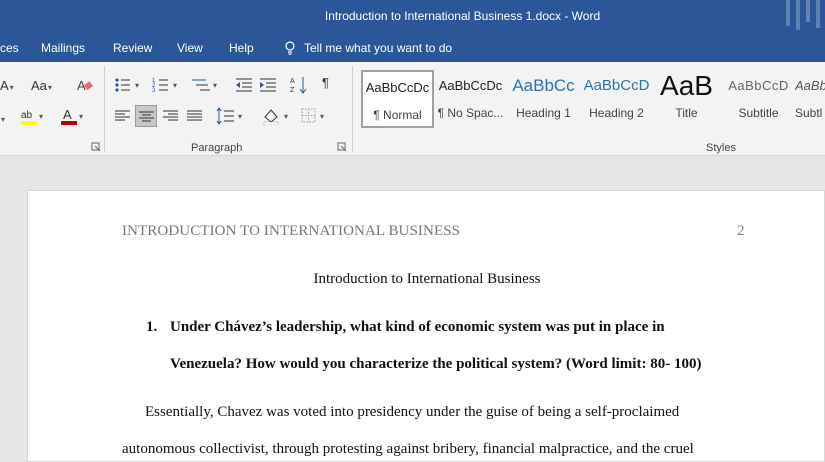  Describe the element at coordinates (325, 82) in the screenshot. I see `show-formatting-marks-icon: ¶` at that location.